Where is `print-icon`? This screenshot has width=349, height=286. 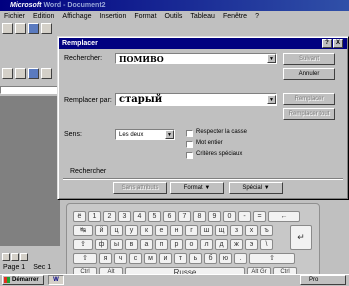
print-icon is located at coordinates (46, 28).